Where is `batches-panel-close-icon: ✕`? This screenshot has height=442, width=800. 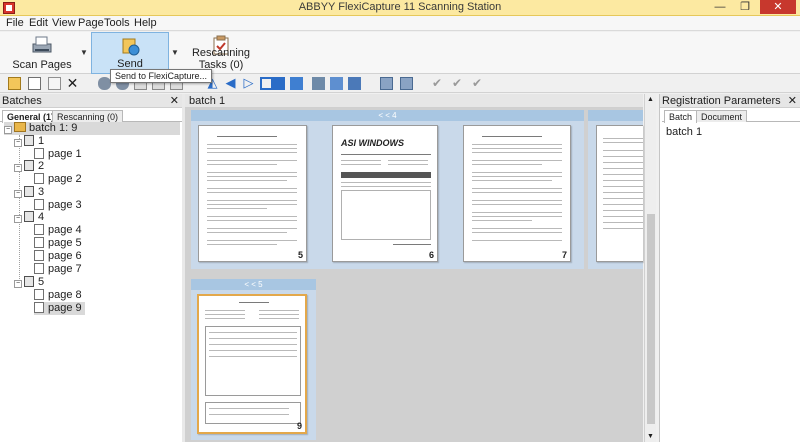 batches-panel-close-icon: ✕ is located at coordinates (174, 101).